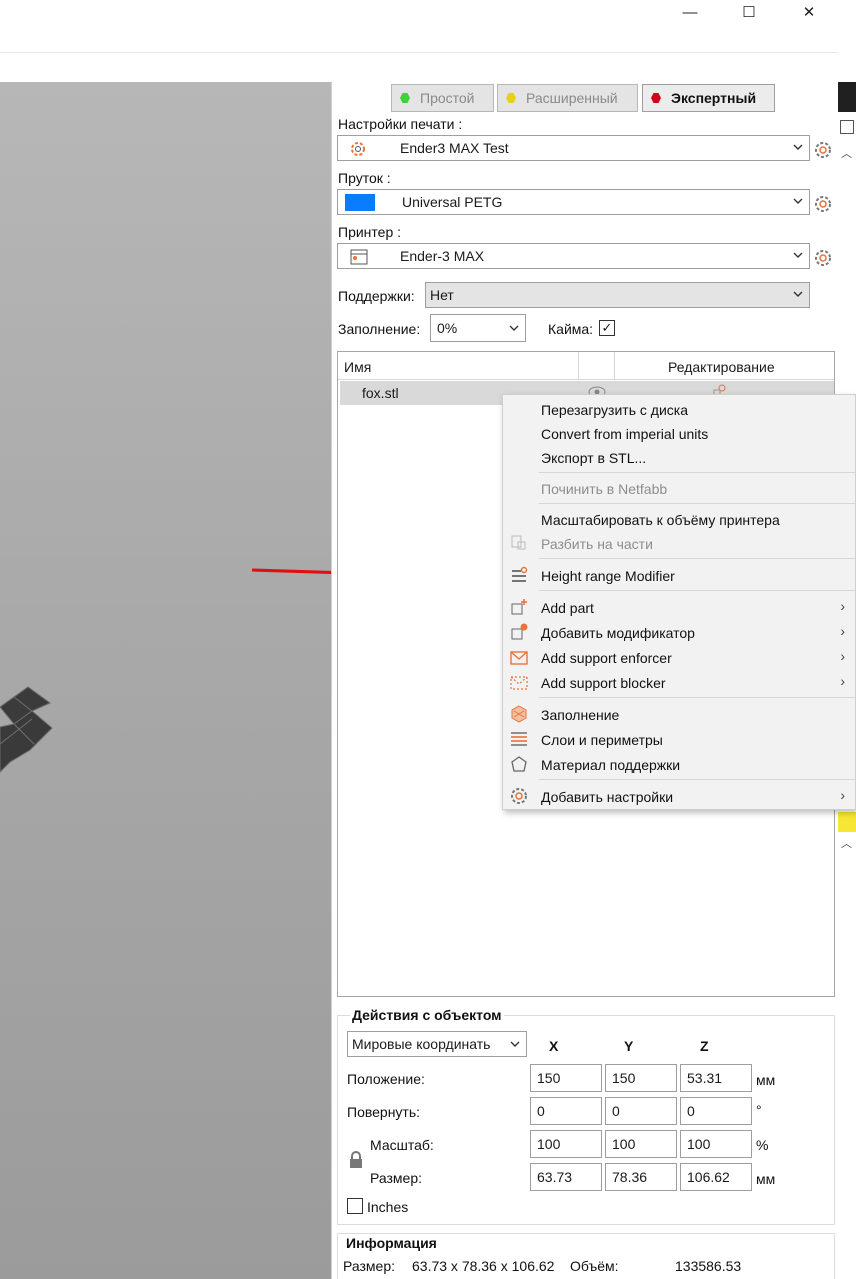 The height and width of the screenshot is (1279, 856). What do you see at coordinates (567, 98) in the screenshot?
I see `mode-advanced-button: Расширенный` at bounding box center [567, 98].